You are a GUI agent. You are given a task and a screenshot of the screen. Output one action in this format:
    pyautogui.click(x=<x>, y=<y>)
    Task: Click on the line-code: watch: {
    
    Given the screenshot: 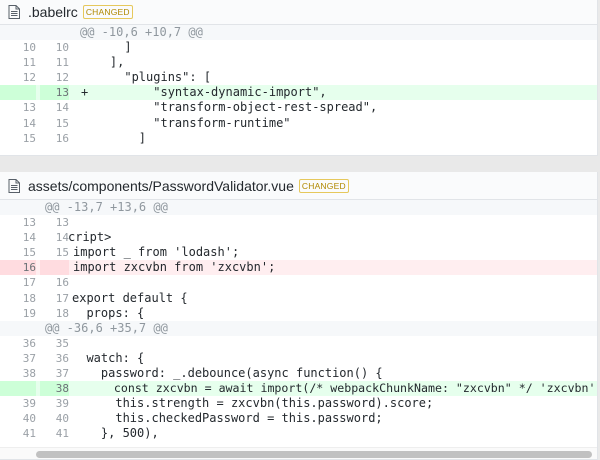 What is the action you would take?
    pyautogui.click(x=108, y=357)
    